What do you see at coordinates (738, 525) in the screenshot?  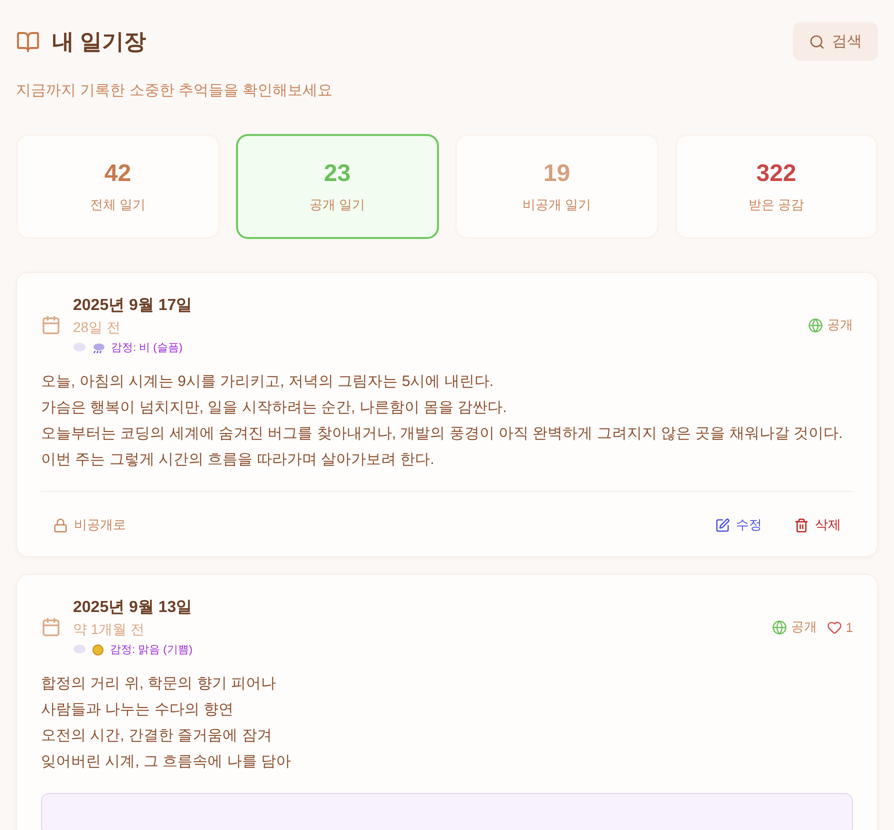 I see `edit-button: 수정` at bounding box center [738, 525].